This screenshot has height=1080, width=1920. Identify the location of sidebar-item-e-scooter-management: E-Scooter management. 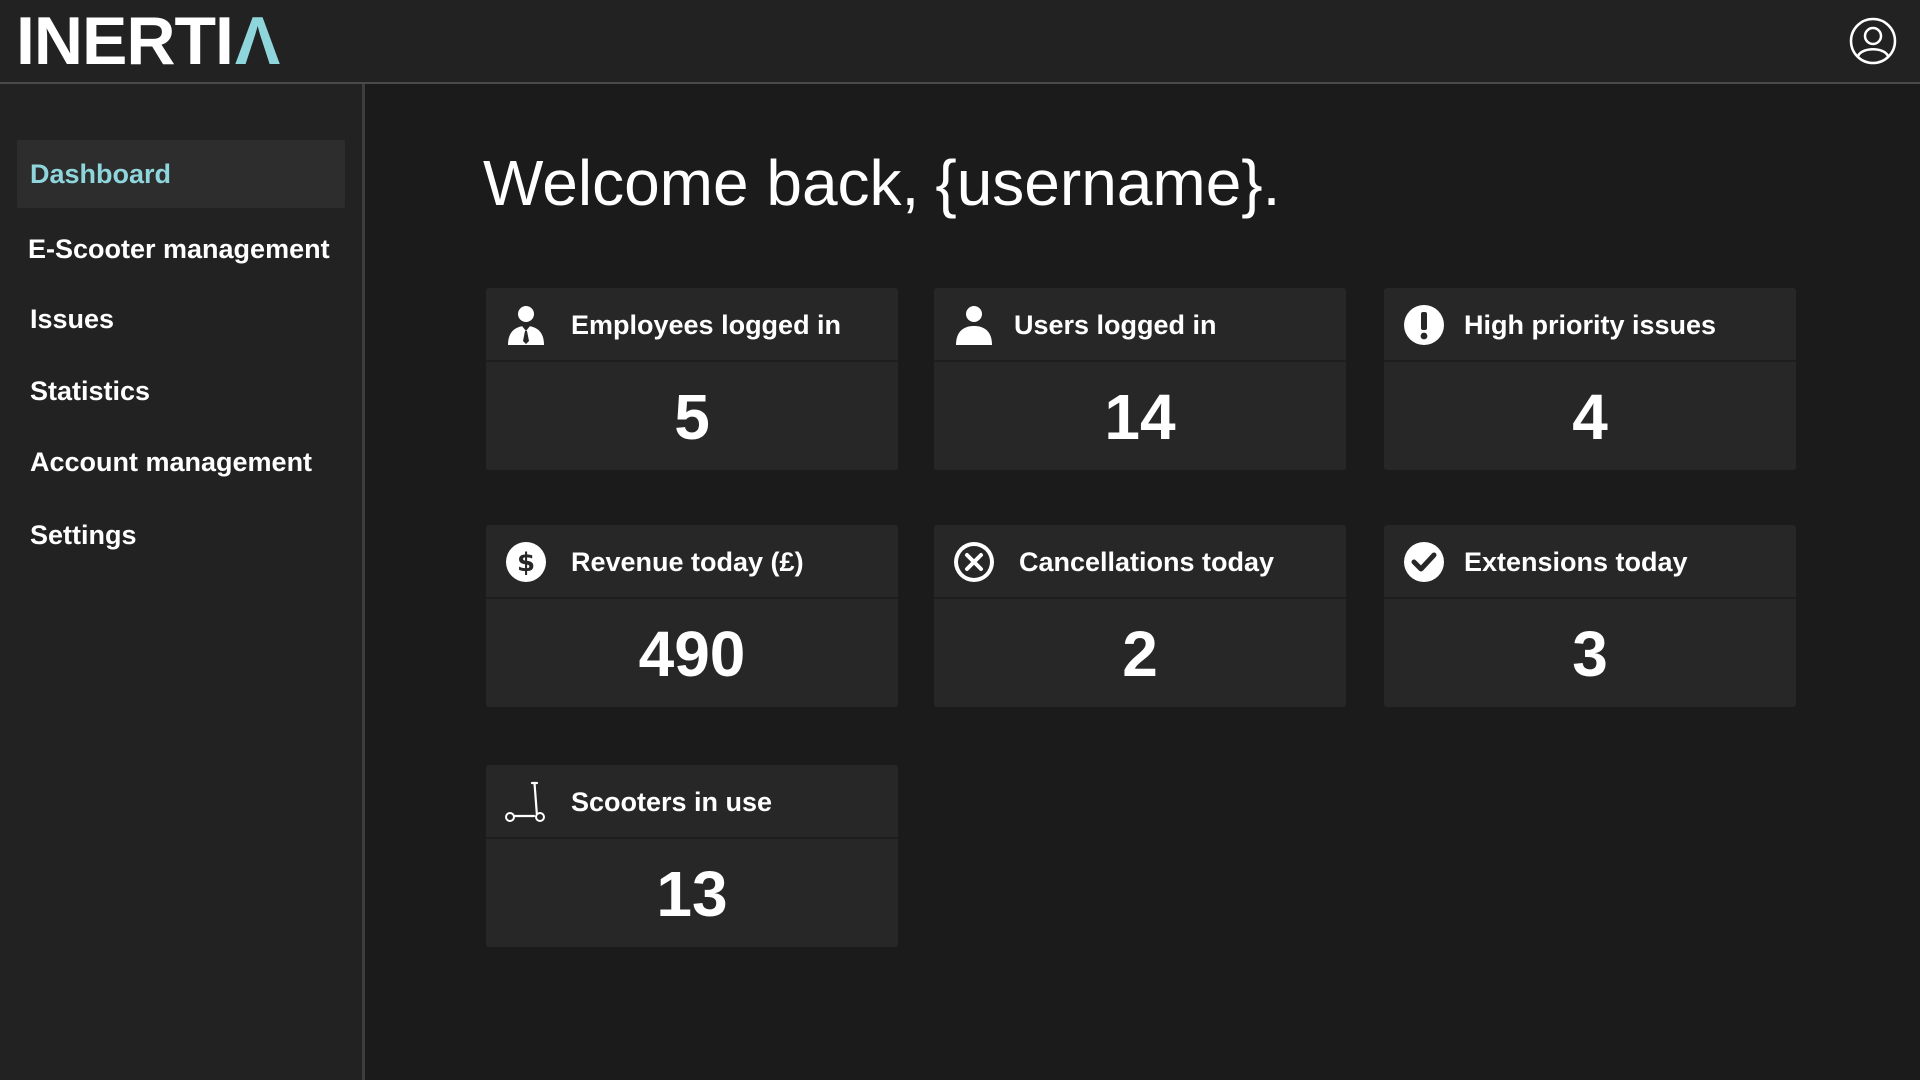
(181, 249).